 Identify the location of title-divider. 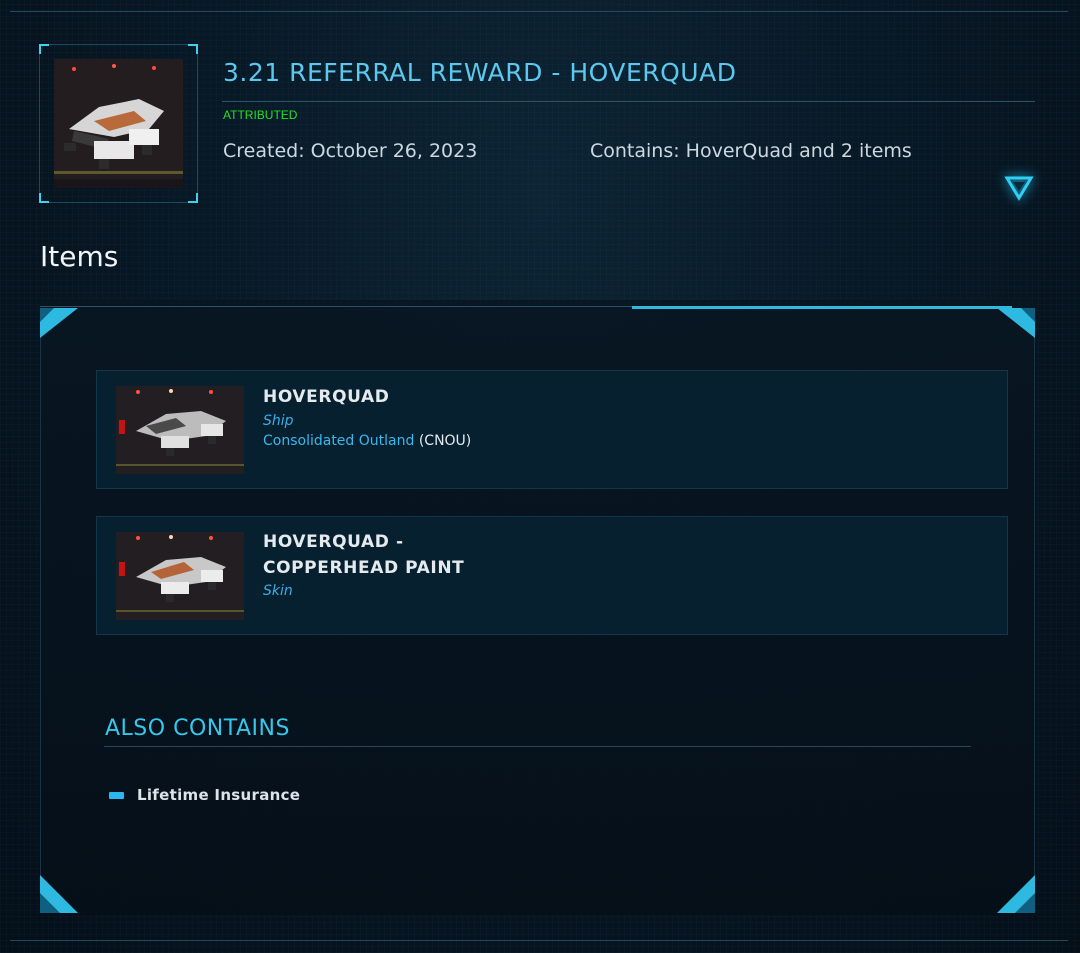
(628, 101).